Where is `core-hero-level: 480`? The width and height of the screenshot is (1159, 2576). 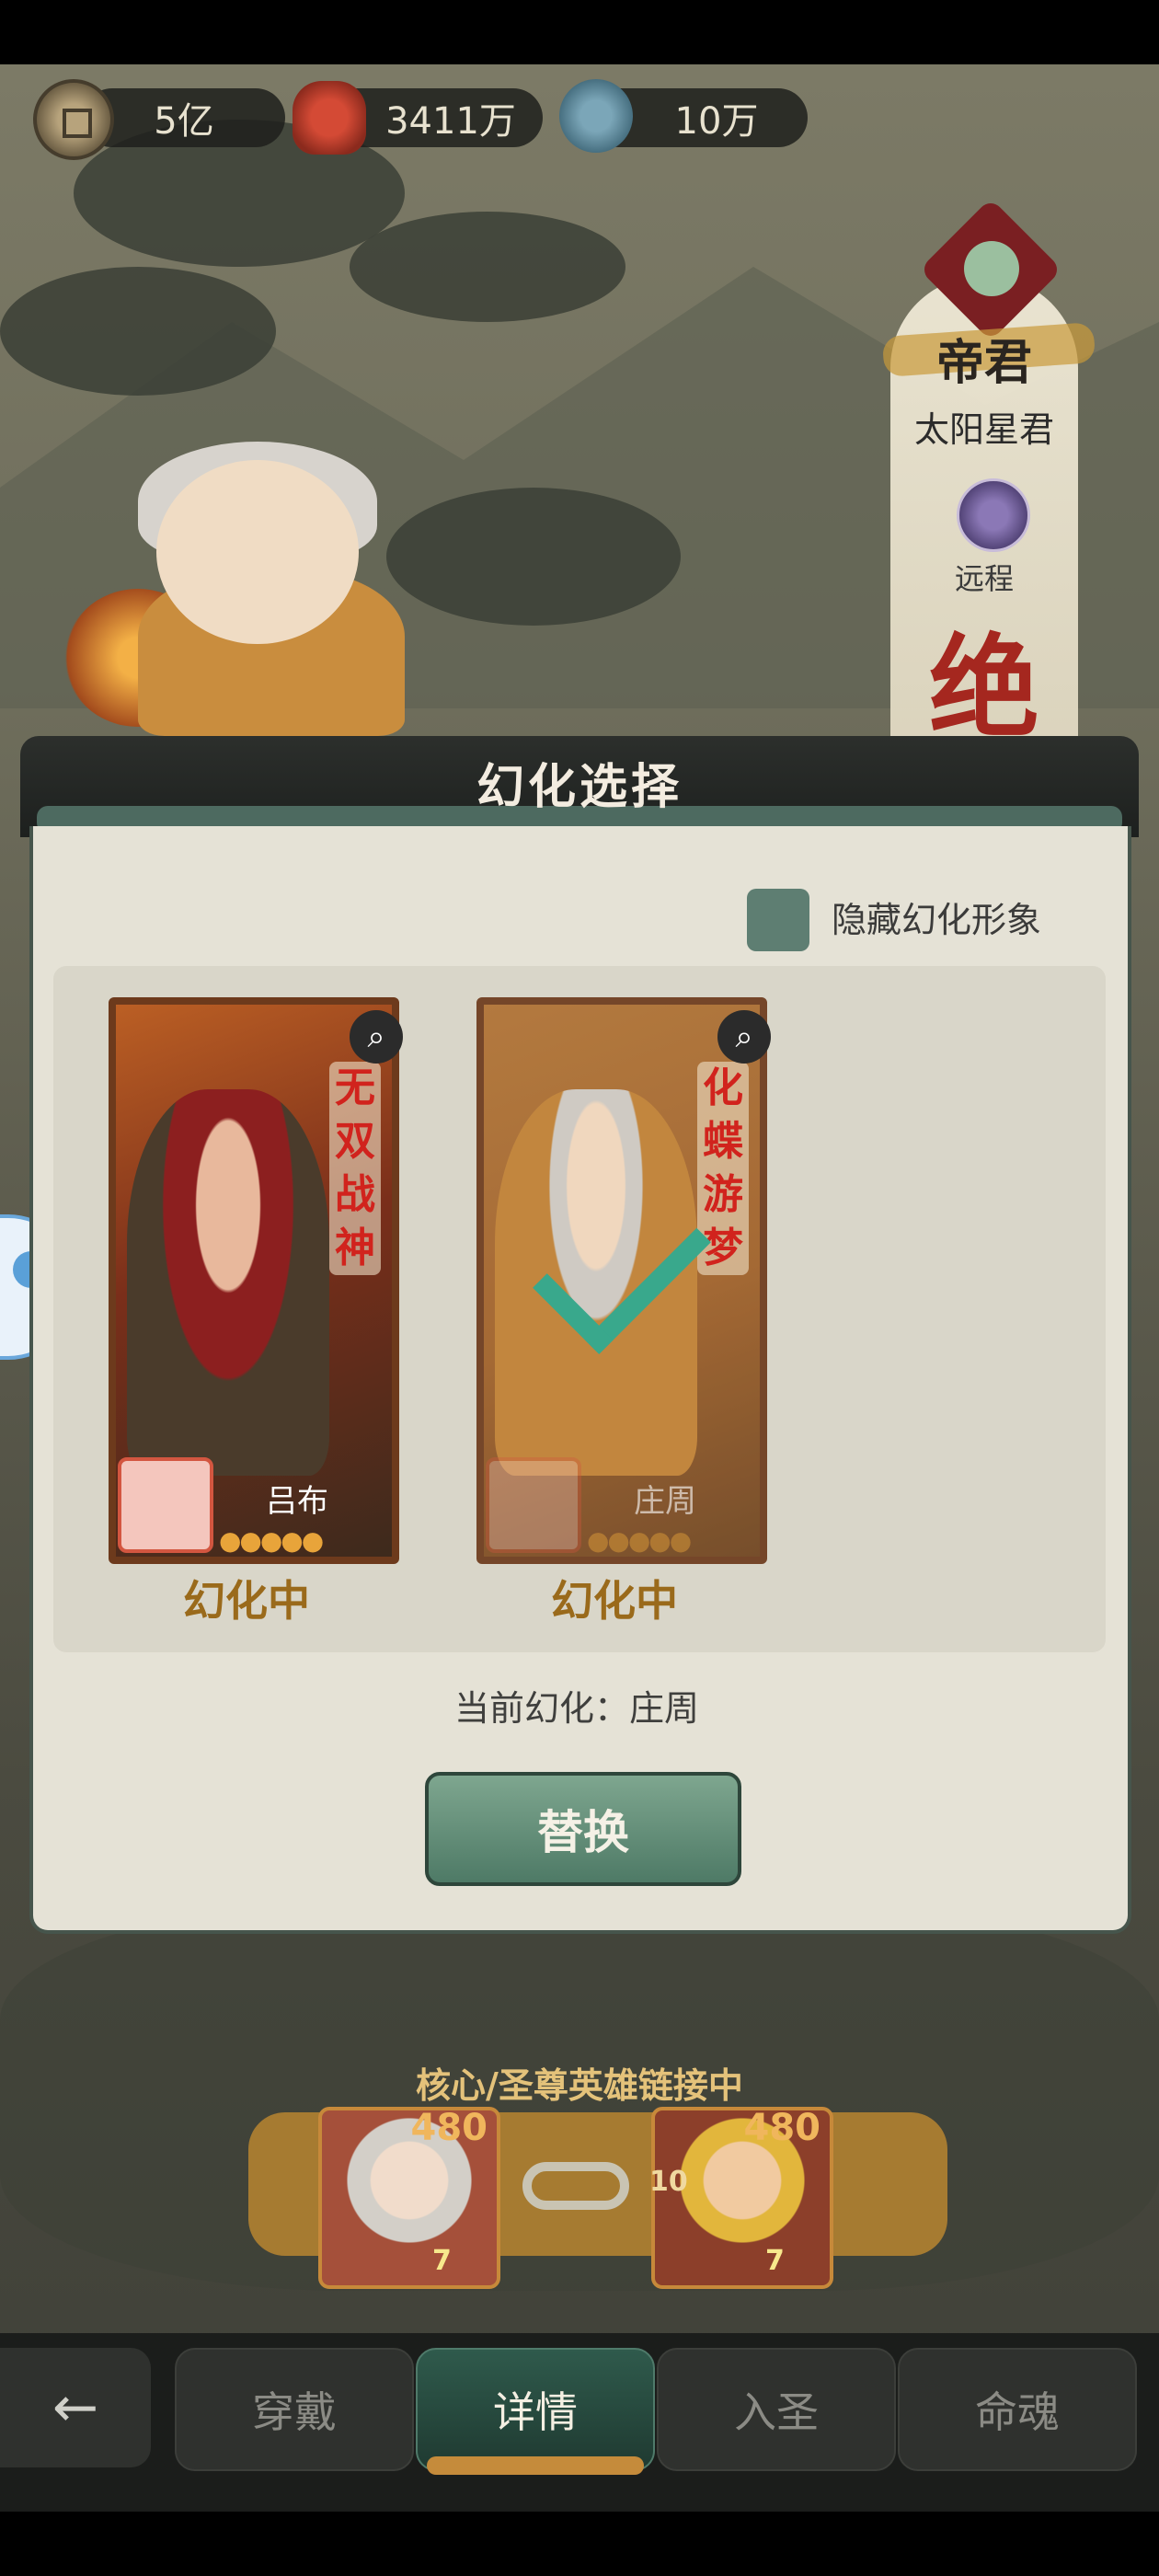 core-hero-level: 480 is located at coordinates (449, 2128).